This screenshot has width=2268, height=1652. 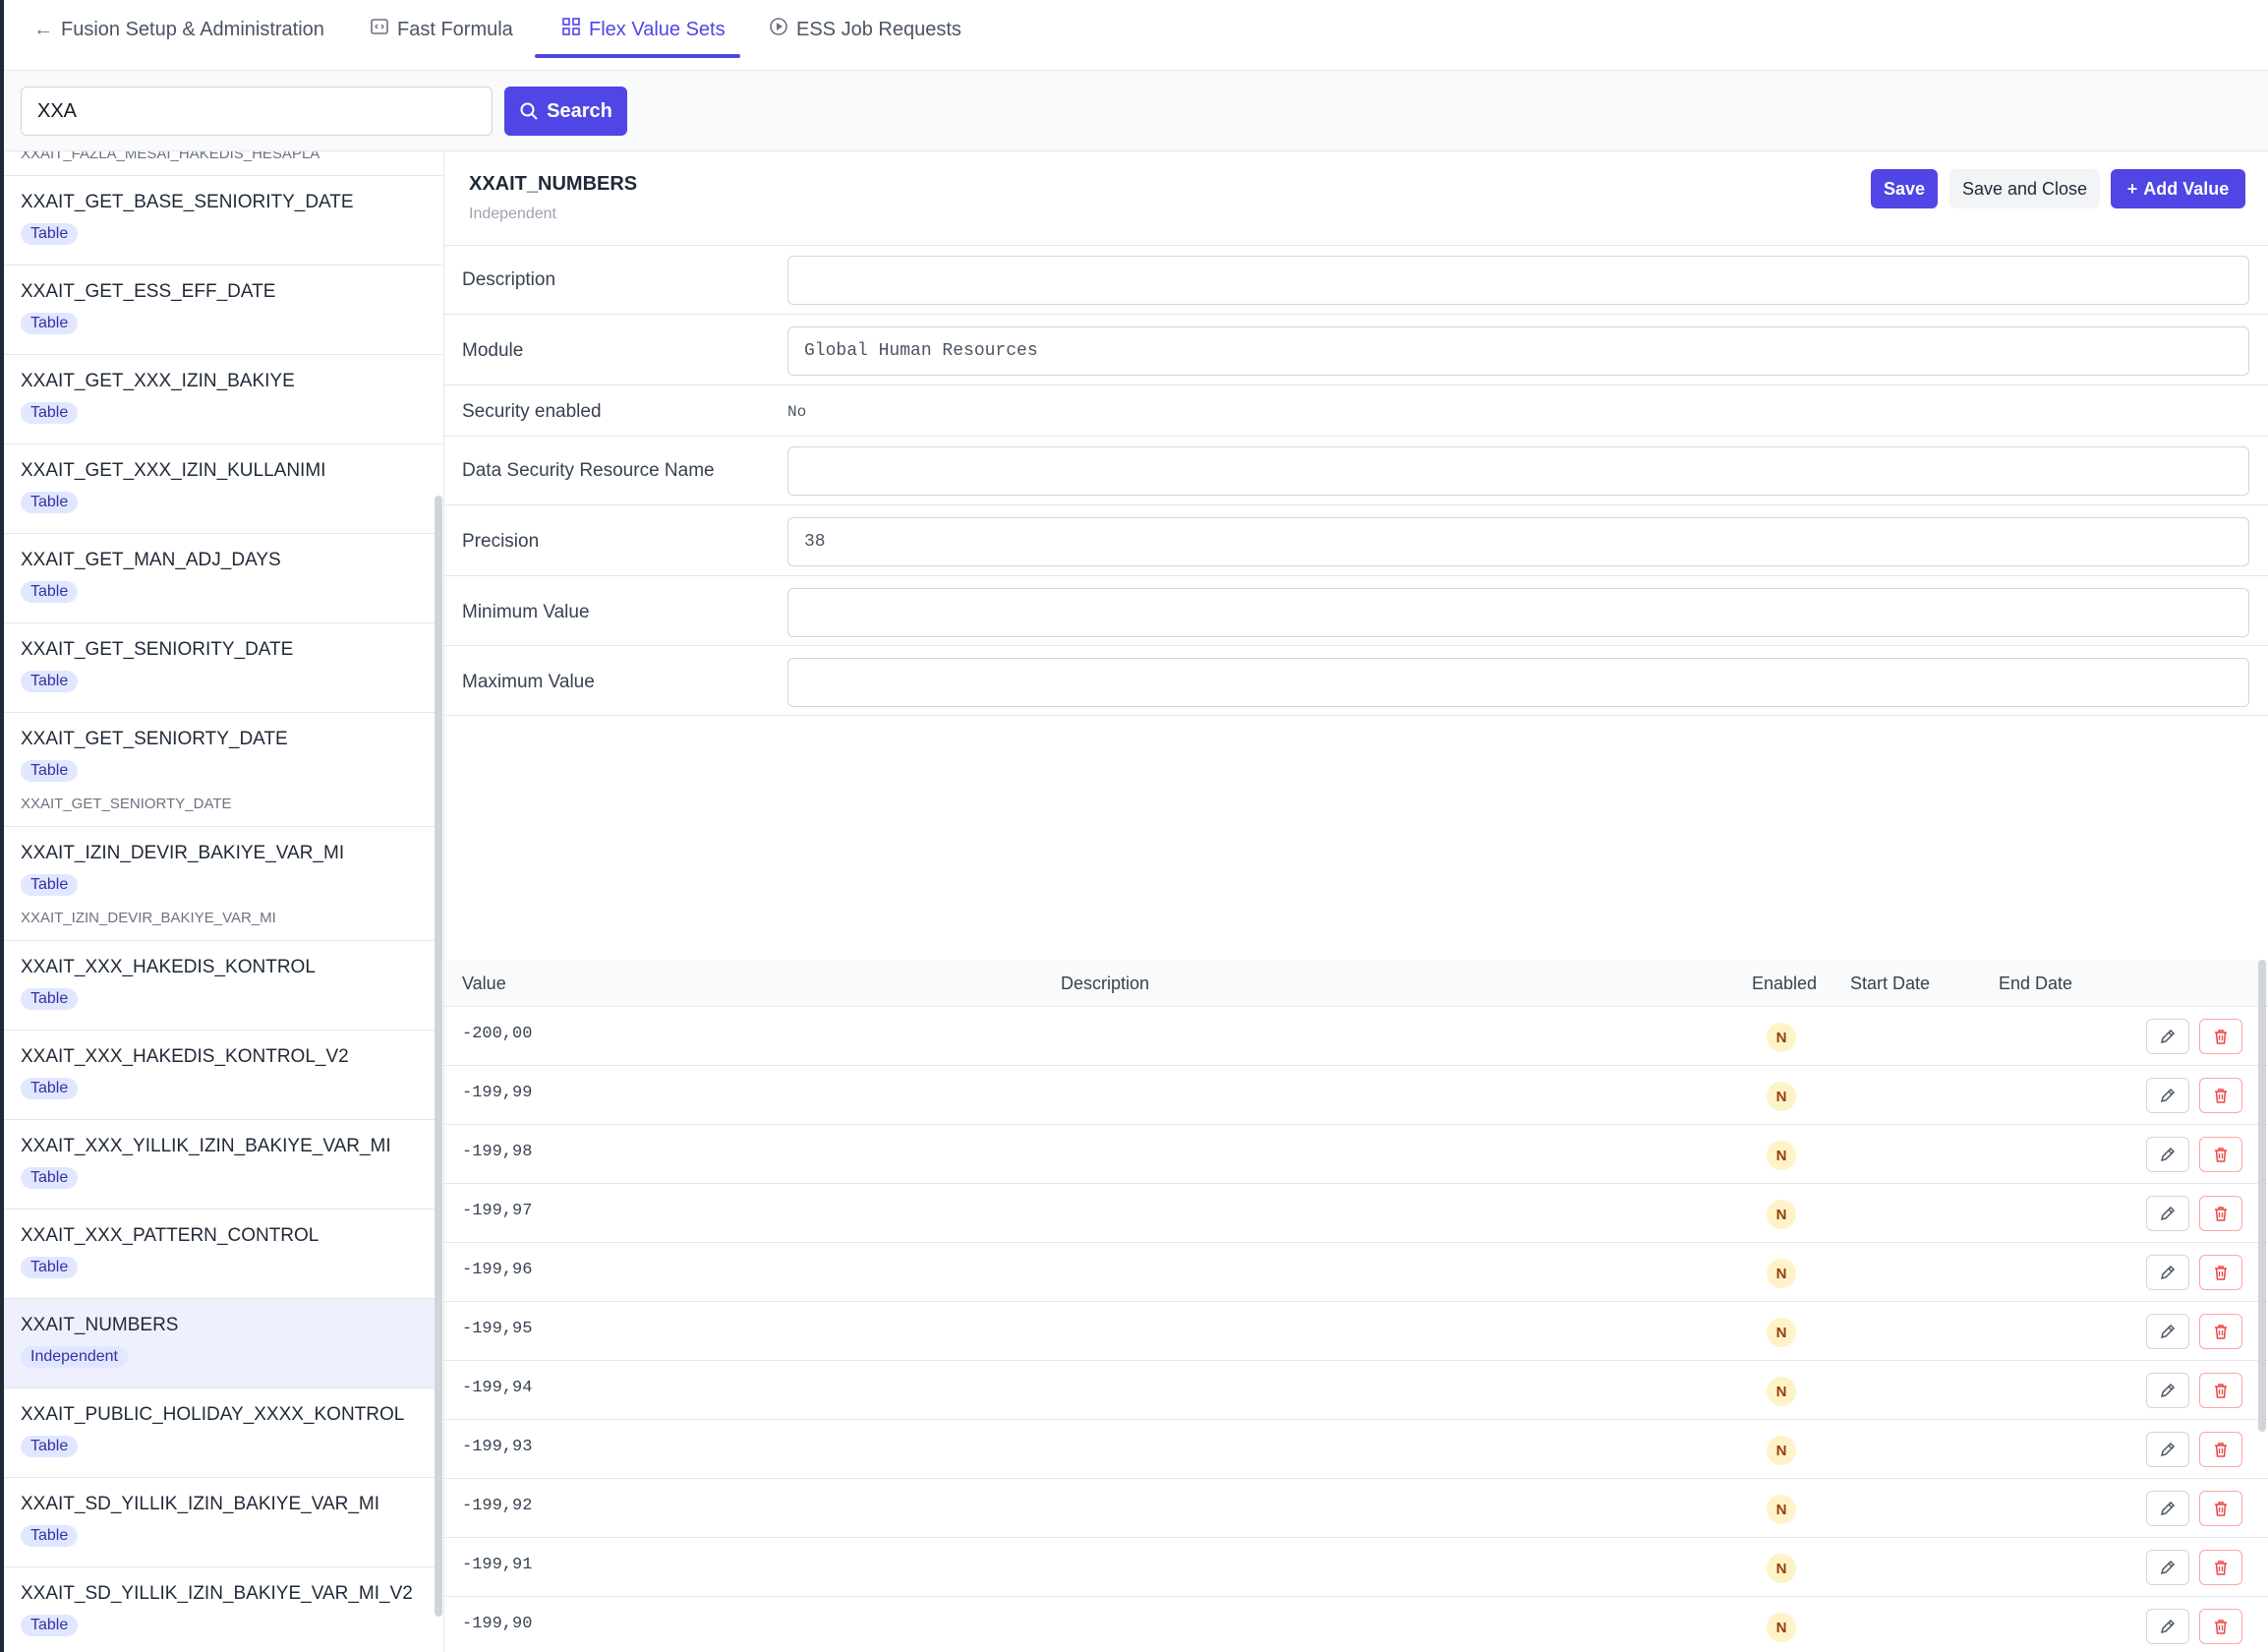 I want to click on tab-ess-job-requests: ESS Job Requests, so click(x=865, y=29).